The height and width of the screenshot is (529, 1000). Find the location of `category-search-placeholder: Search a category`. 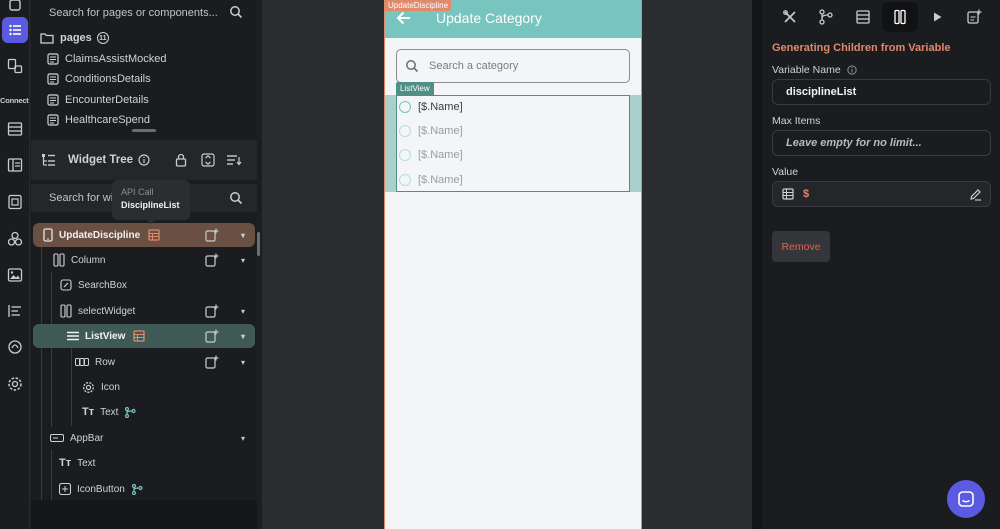

category-search-placeholder: Search a category is located at coordinates (474, 66).